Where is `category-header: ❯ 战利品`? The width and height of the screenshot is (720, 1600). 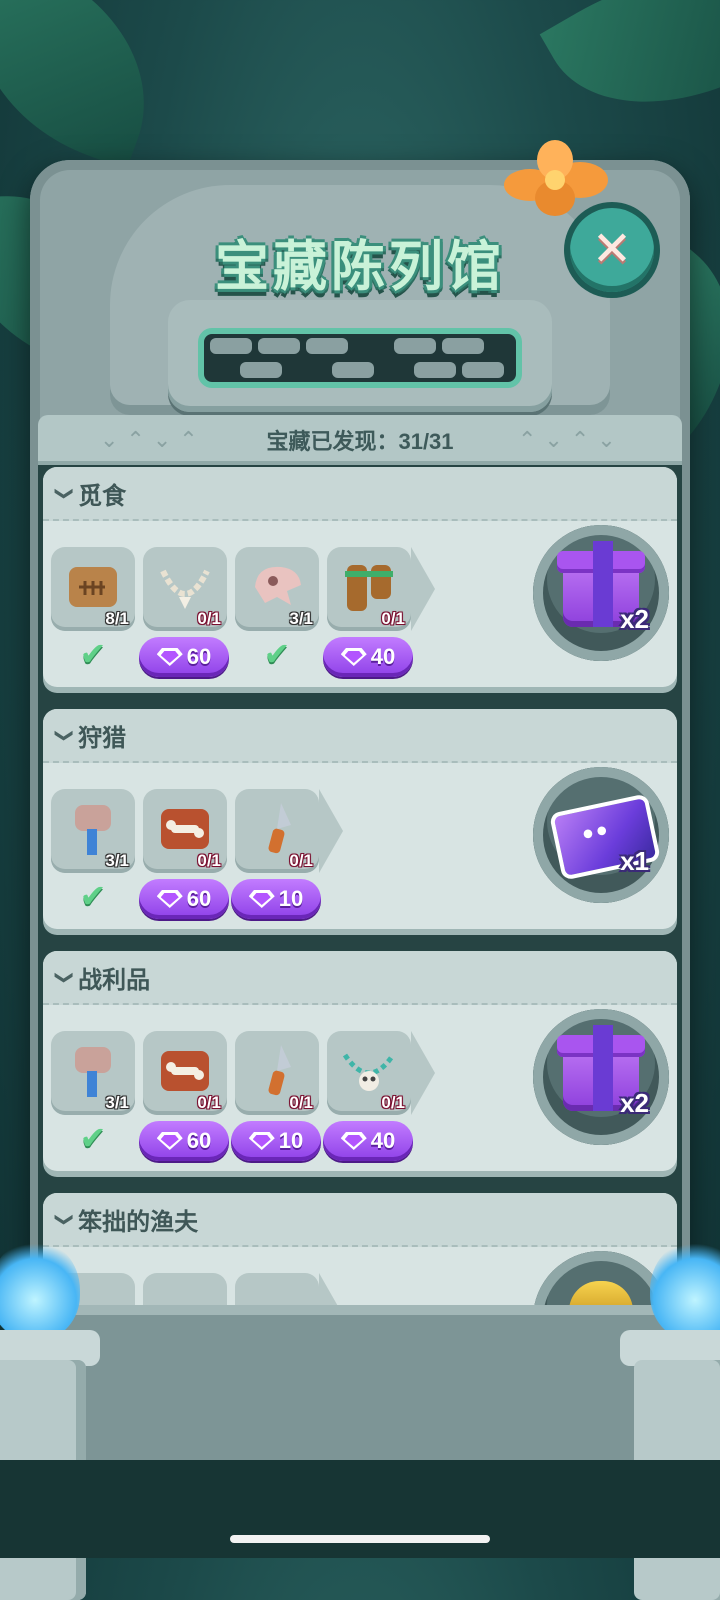 category-header: ❯ 战利品 is located at coordinates (360, 978).